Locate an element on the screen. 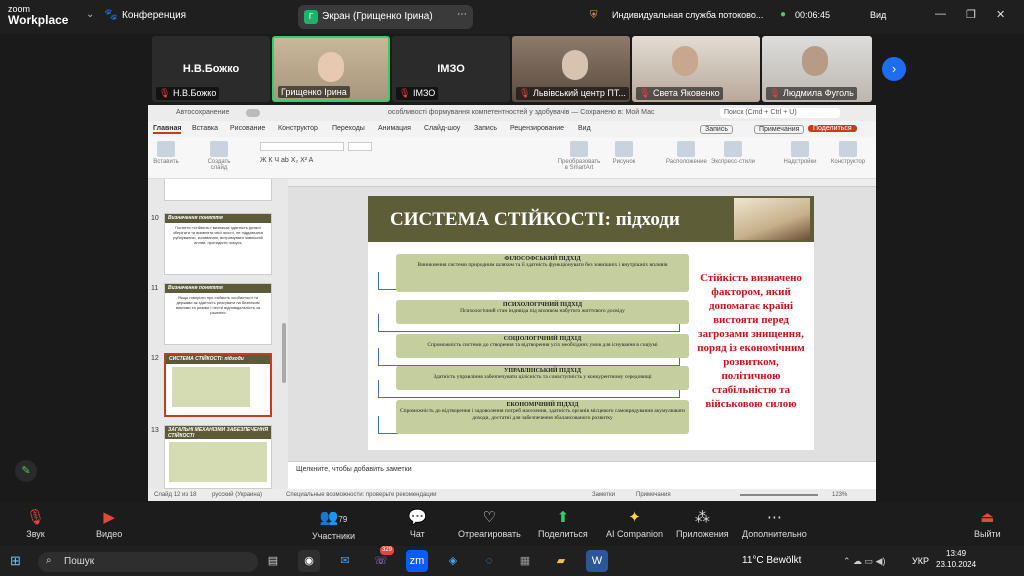 The width and height of the screenshot is (1024, 576). mute-button: 🎙 Звук is located at coordinates (35, 524).